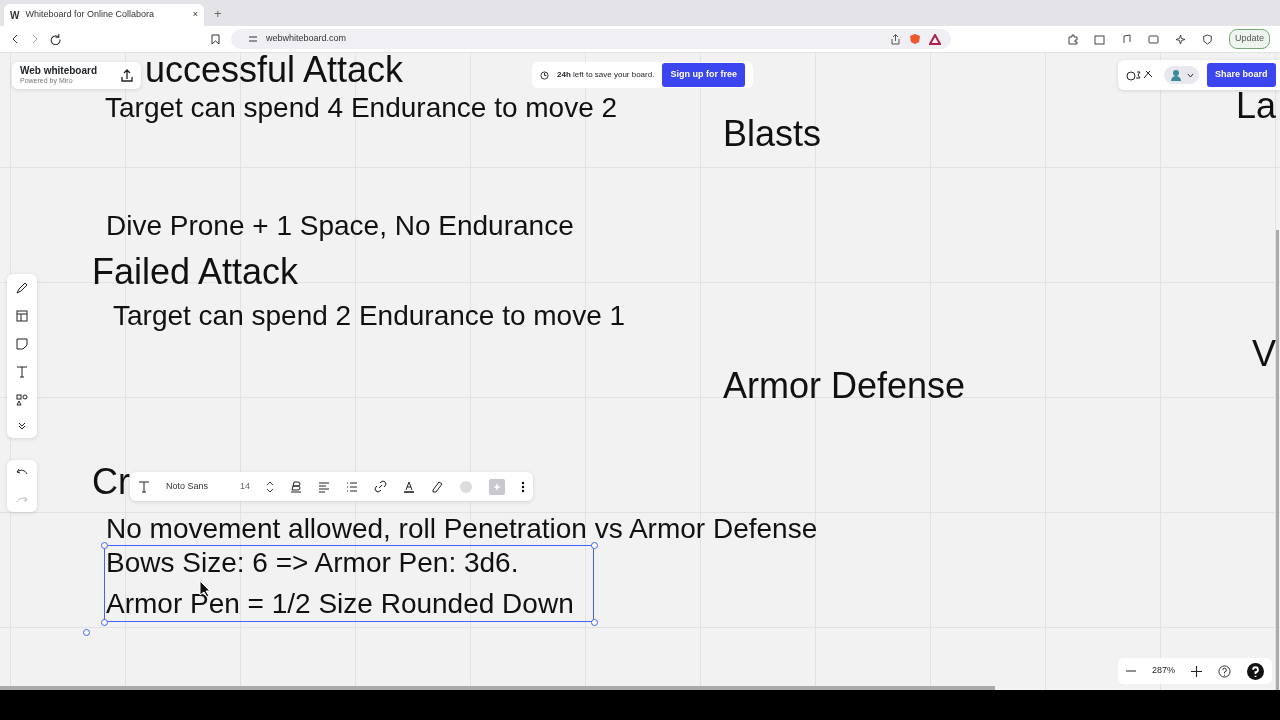 Image resolution: width=1280 pixels, height=720 pixels. Describe the element at coordinates (127, 75) in the screenshot. I see `upload-icon` at that location.